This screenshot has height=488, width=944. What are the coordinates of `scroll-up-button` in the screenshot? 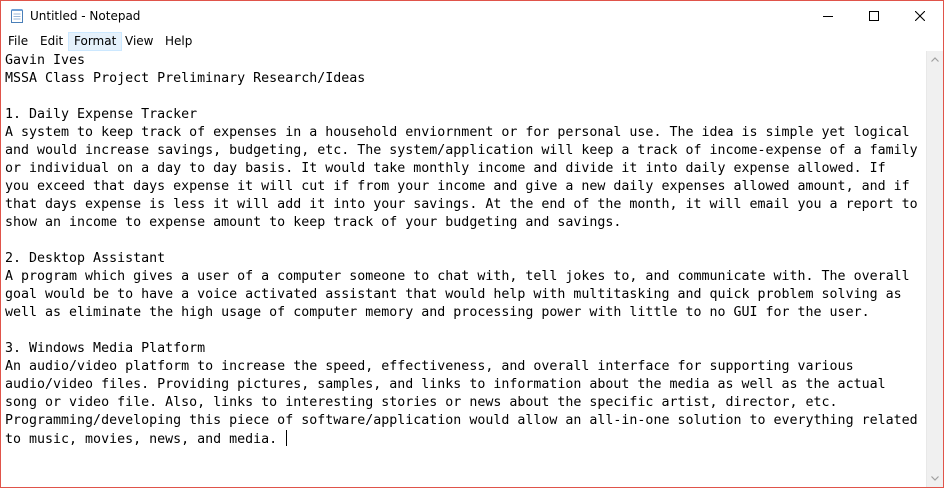 It's located at (935, 59).